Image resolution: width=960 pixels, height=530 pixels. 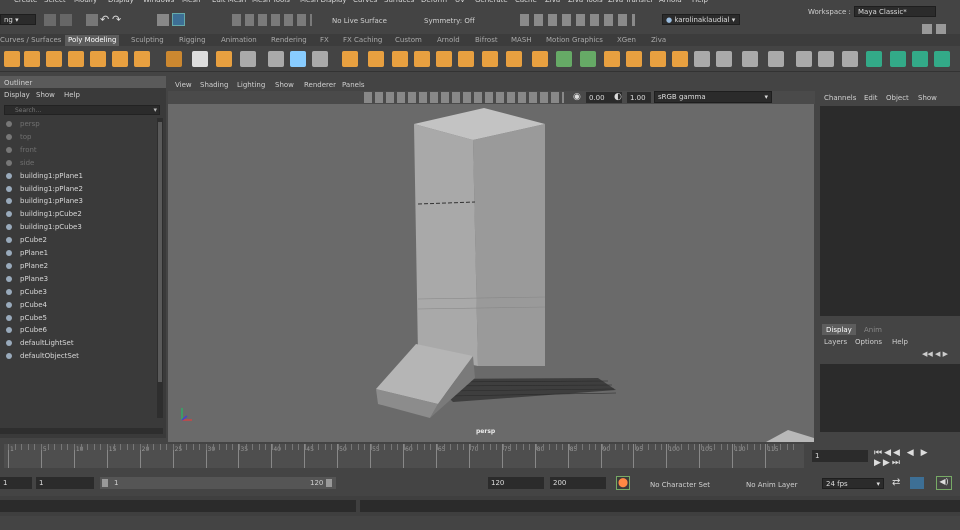 I want to click on menu-uv: UV, so click(x=460, y=2).